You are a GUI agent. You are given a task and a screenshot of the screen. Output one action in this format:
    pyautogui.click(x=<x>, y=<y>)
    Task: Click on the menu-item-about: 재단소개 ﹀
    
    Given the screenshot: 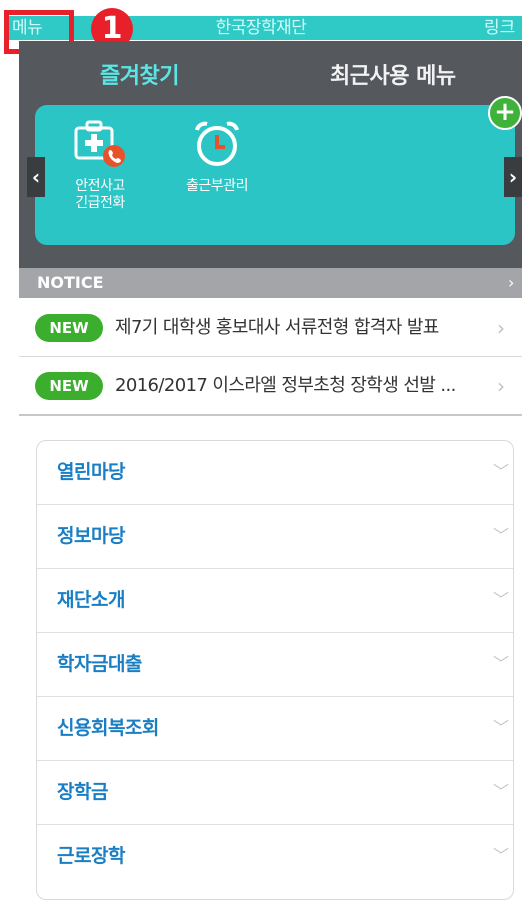 What is the action you would take?
    pyautogui.click(x=275, y=600)
    